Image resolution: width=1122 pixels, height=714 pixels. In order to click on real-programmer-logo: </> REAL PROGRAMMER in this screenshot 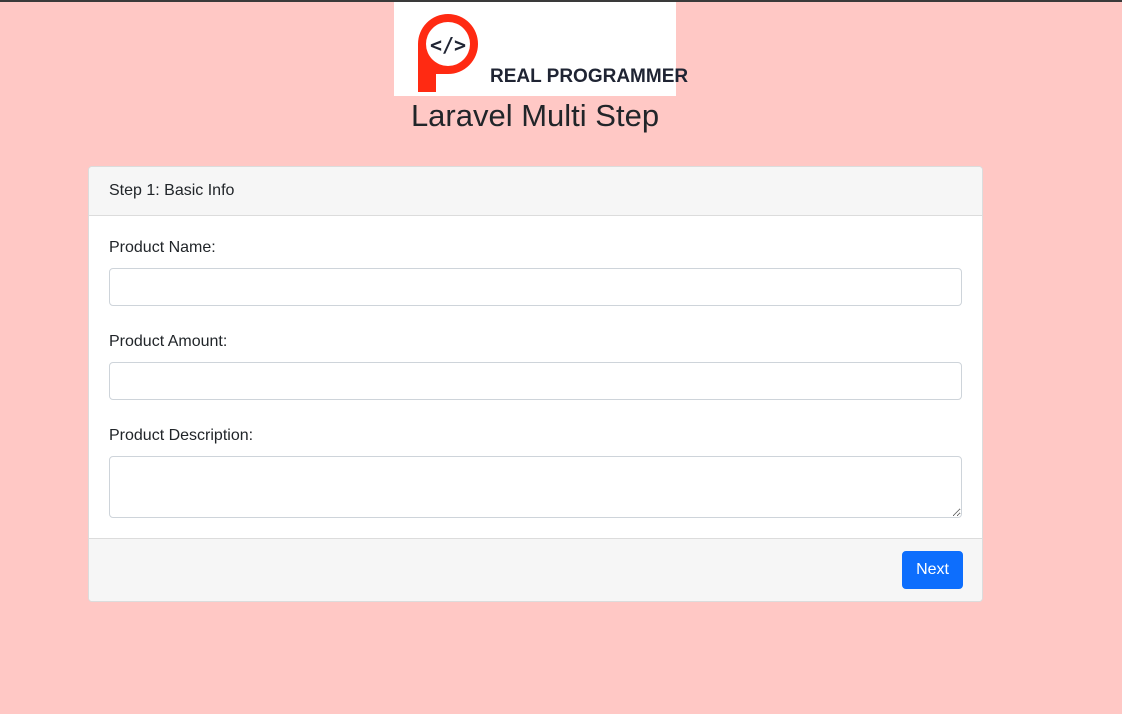, I will do `click(541, 49)`.